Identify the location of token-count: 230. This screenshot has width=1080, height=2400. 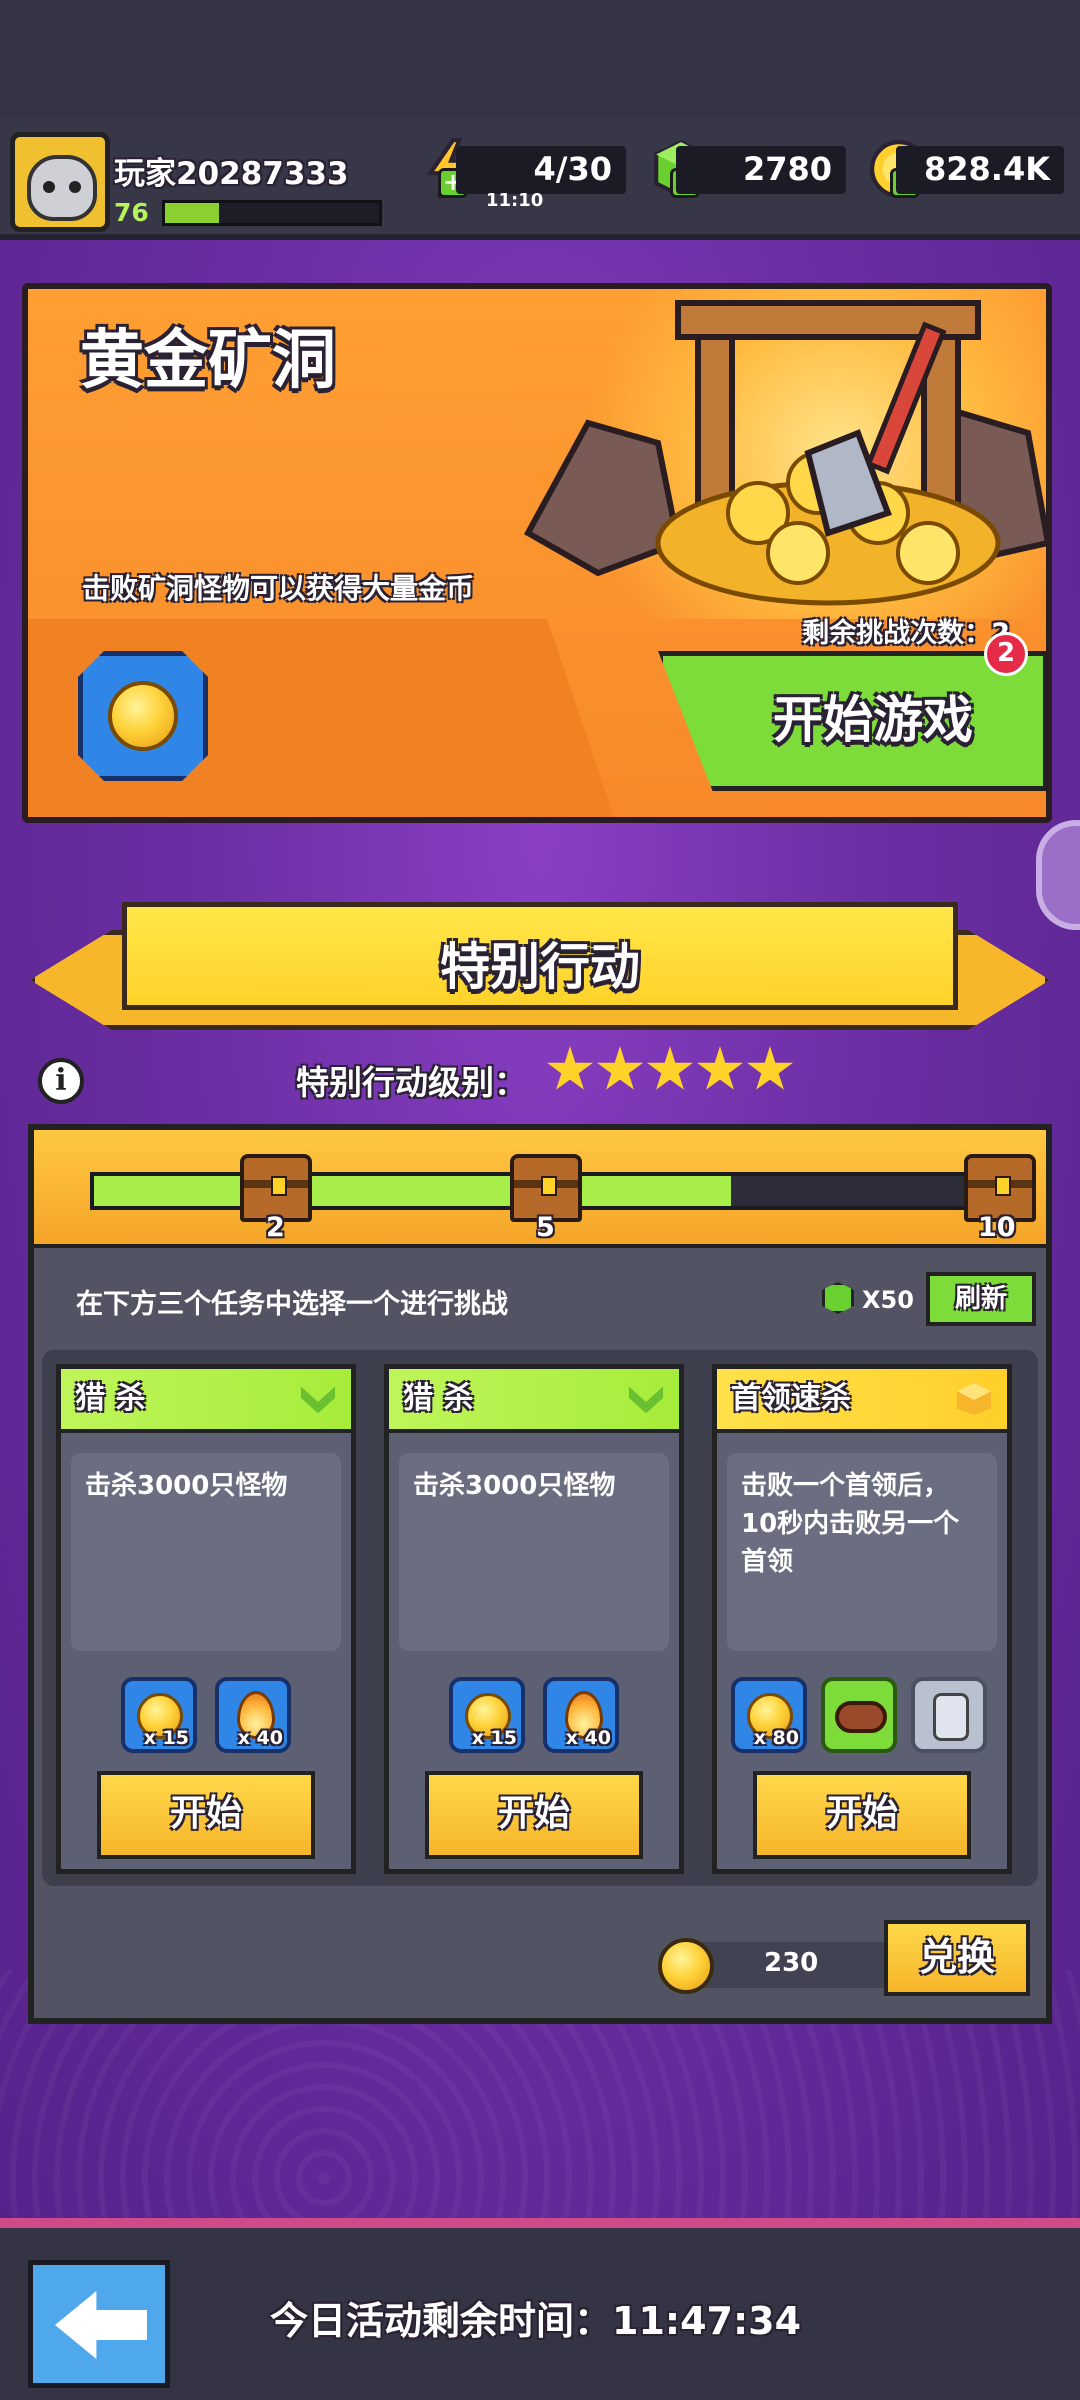
(791, 1963).